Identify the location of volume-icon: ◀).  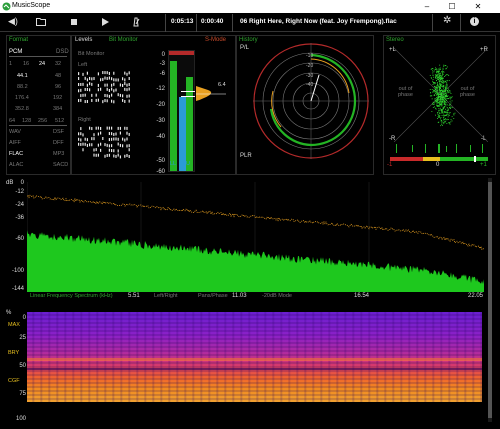
(13, 21).